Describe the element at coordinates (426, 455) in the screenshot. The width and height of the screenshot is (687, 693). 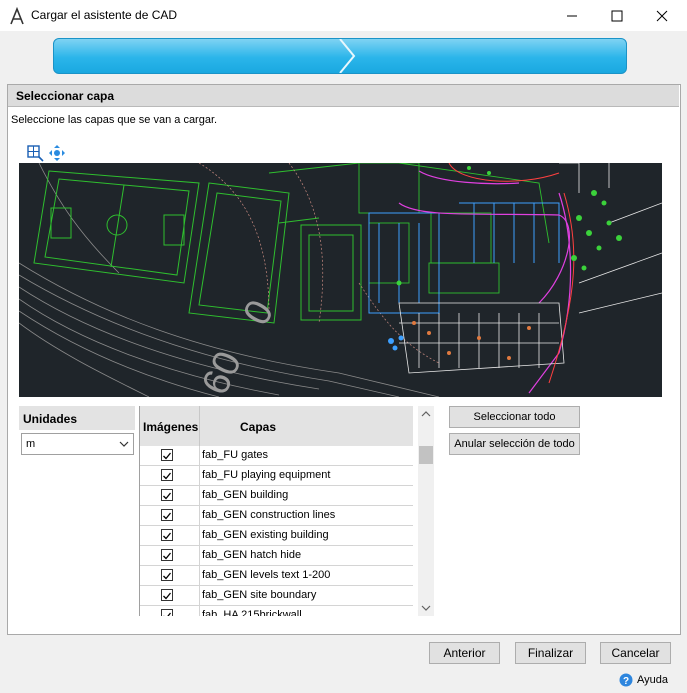
I see `scroll-thumb` at that location.